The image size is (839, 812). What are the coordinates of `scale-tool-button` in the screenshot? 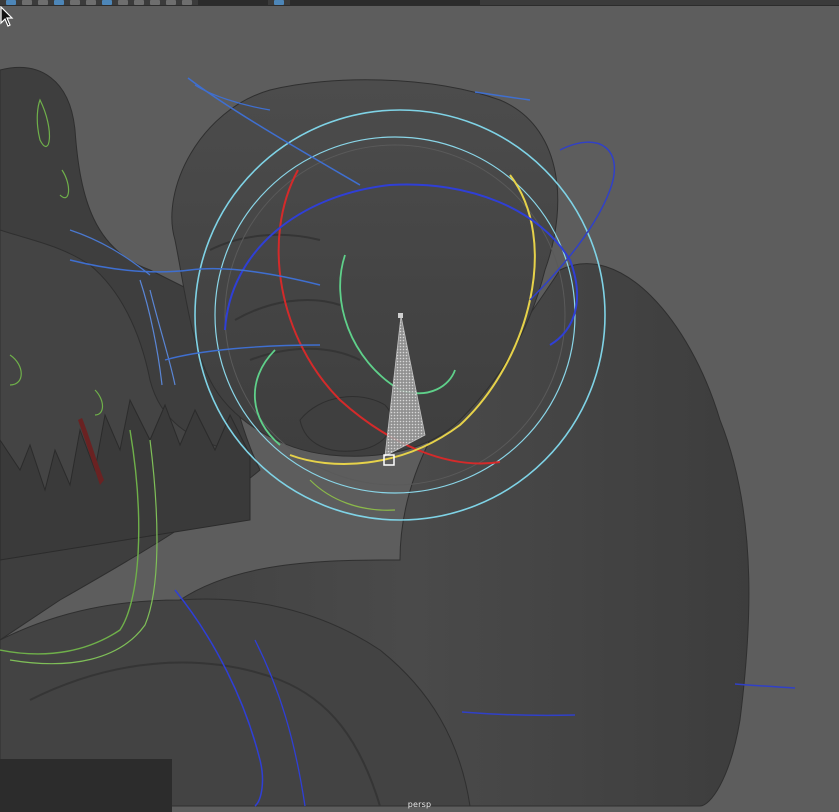 It's located at (91, 2).